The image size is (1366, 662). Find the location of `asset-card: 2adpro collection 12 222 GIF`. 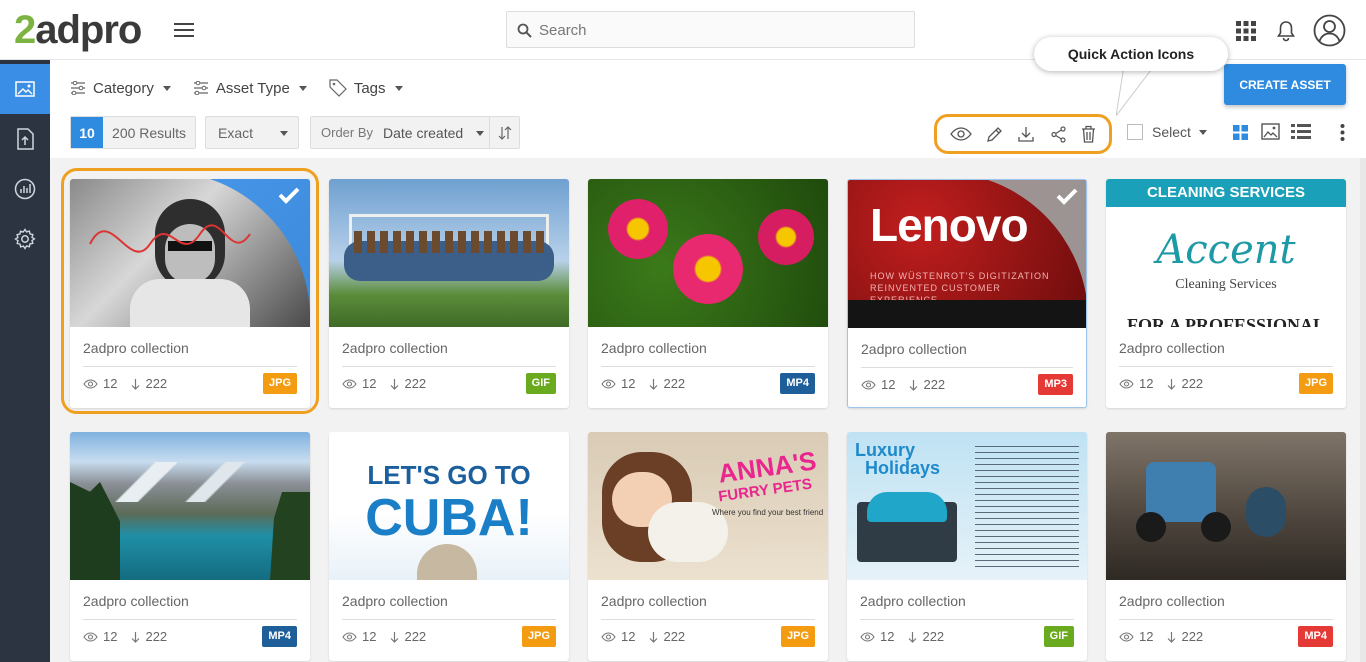

asset-card: 2adpro collection 12 222 GIF is located at coordinates (449, 293).